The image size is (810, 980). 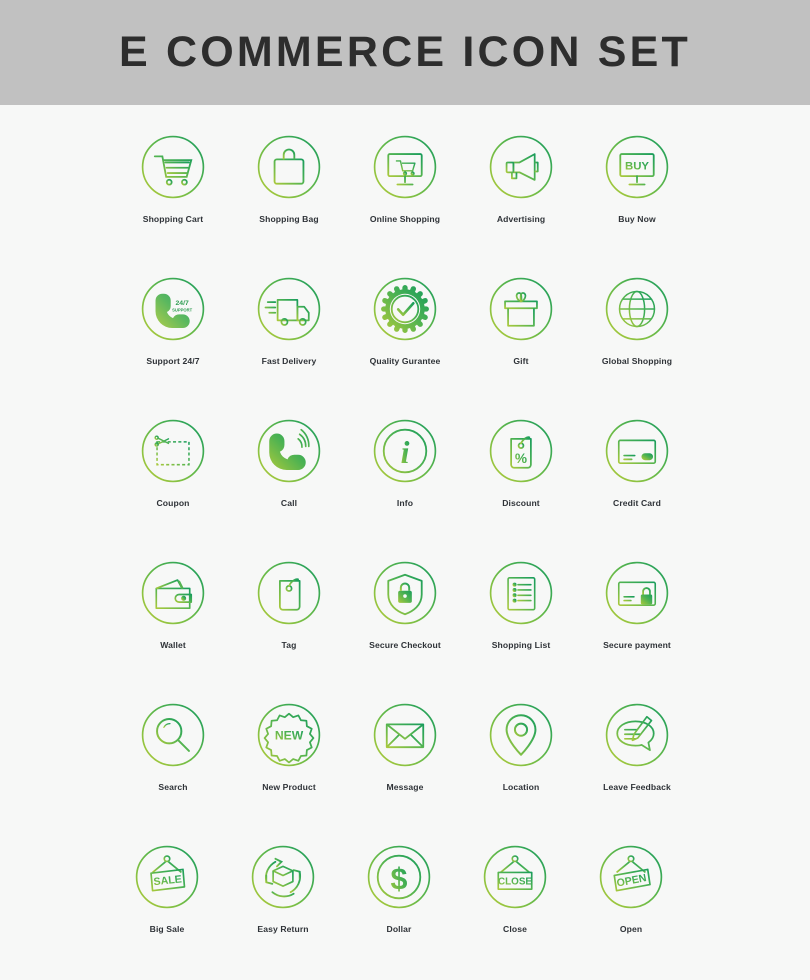 I want to click on icon-label: Location, so click(x=521, y=787).